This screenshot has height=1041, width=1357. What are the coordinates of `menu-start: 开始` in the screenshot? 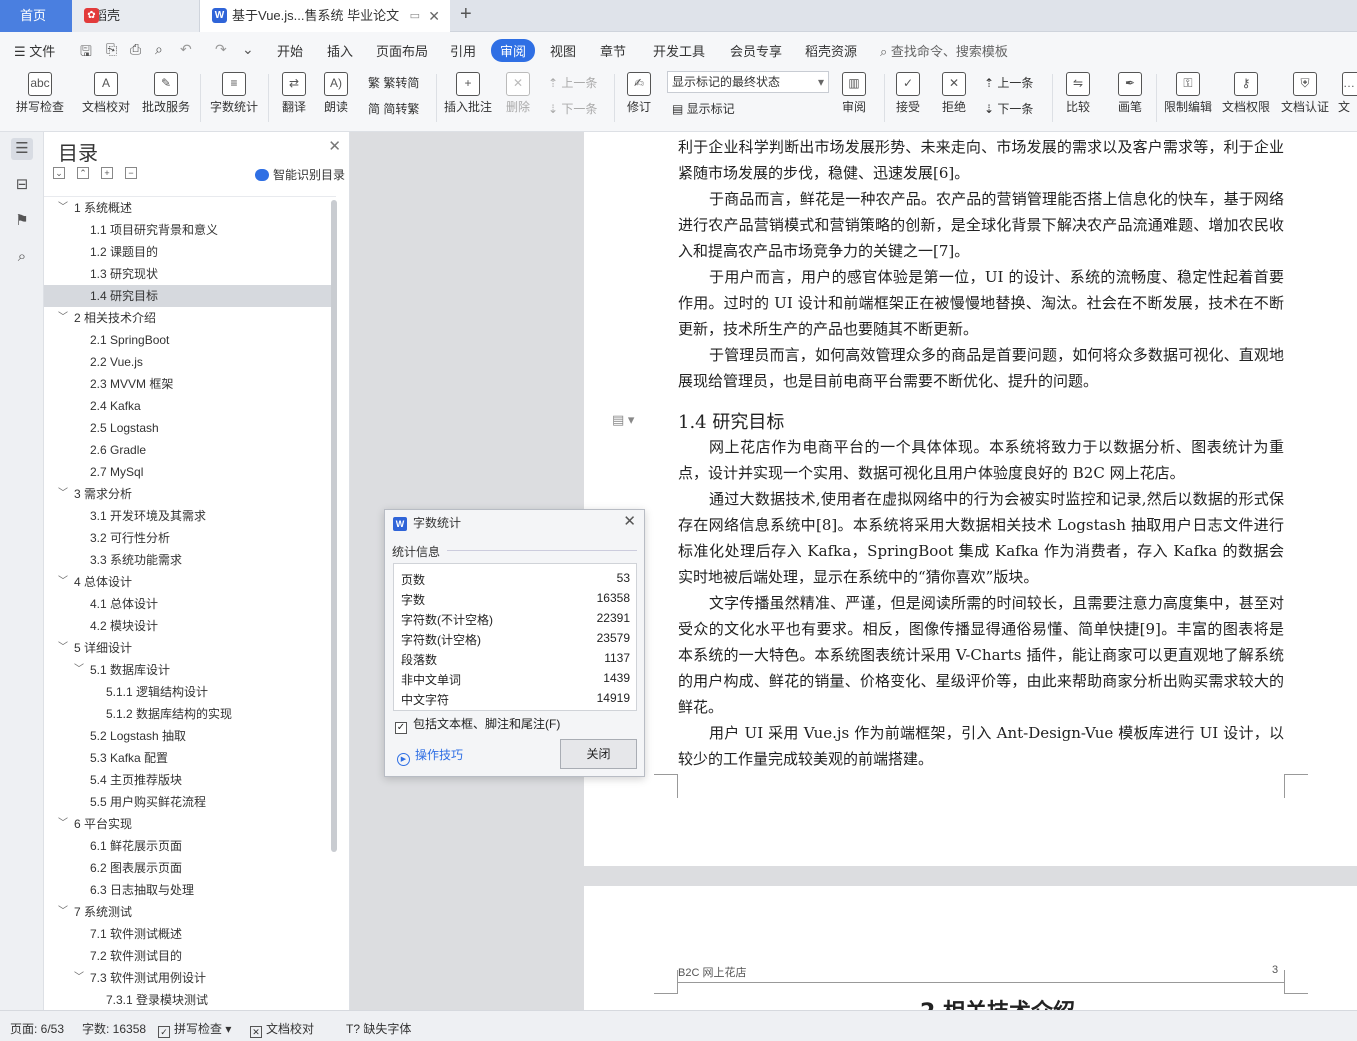 It's located at (290, 50).